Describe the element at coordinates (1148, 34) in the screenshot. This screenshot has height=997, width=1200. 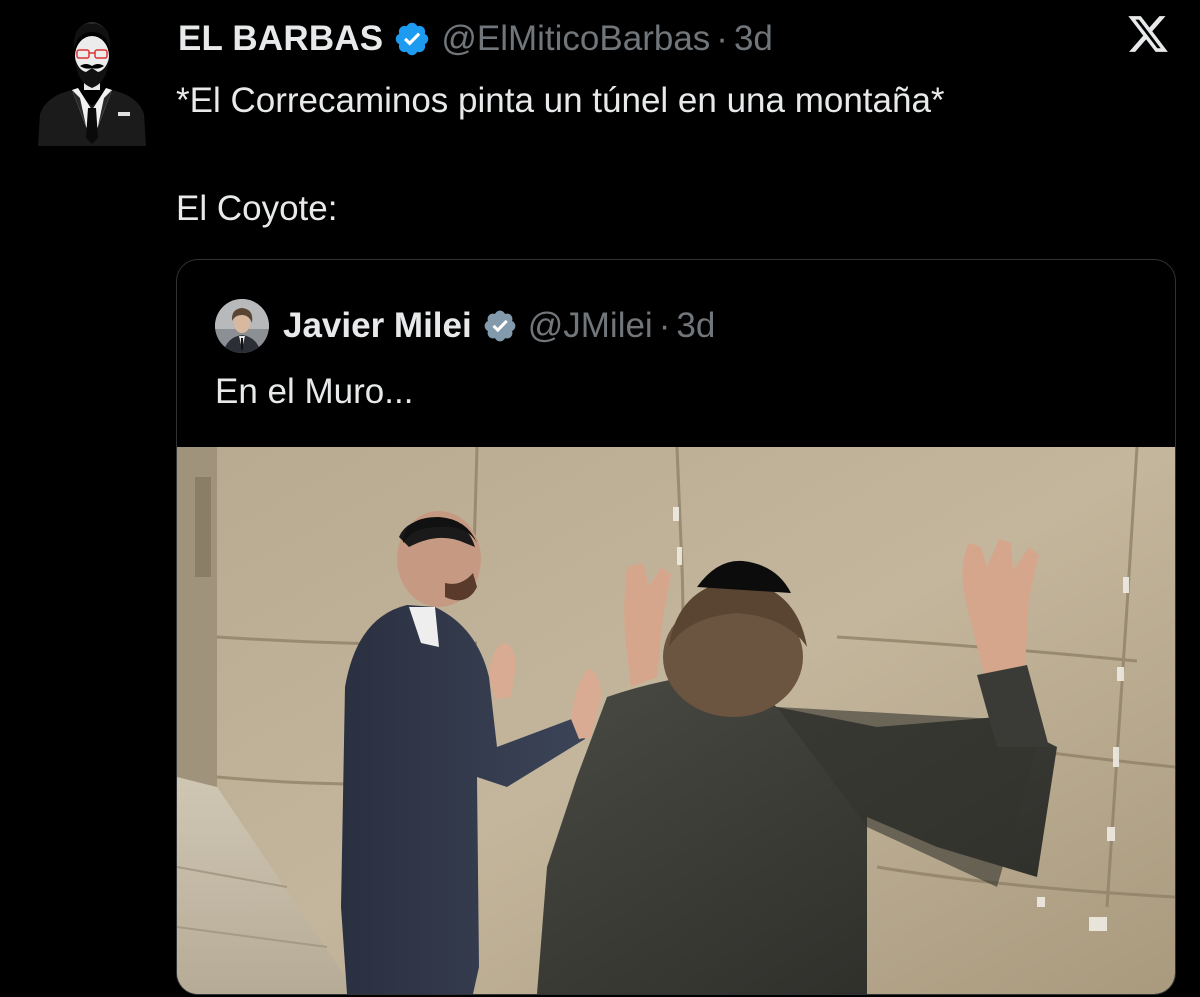
I see `x-logo-icon` at that location.